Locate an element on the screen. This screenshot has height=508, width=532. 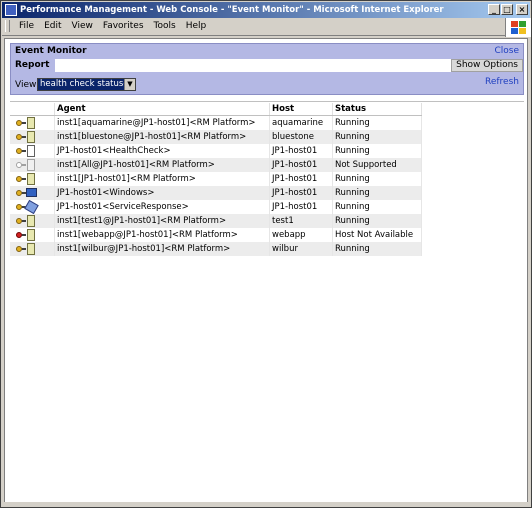
column-header-host: Host is located at coordinates (301, 109).